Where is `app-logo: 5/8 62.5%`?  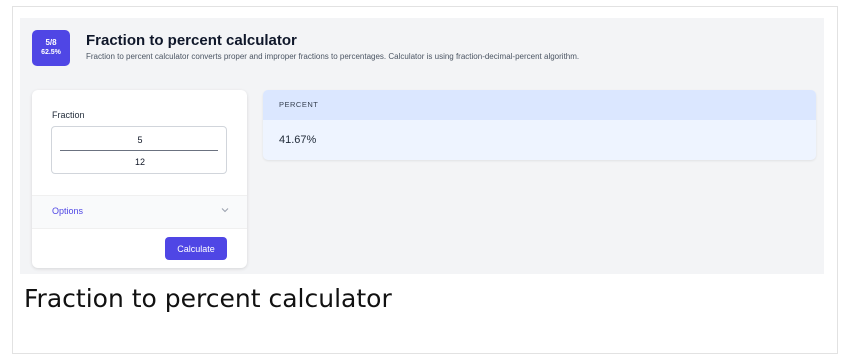
app-logo: 5/8 62.5% is located at coordinates (51, 48).